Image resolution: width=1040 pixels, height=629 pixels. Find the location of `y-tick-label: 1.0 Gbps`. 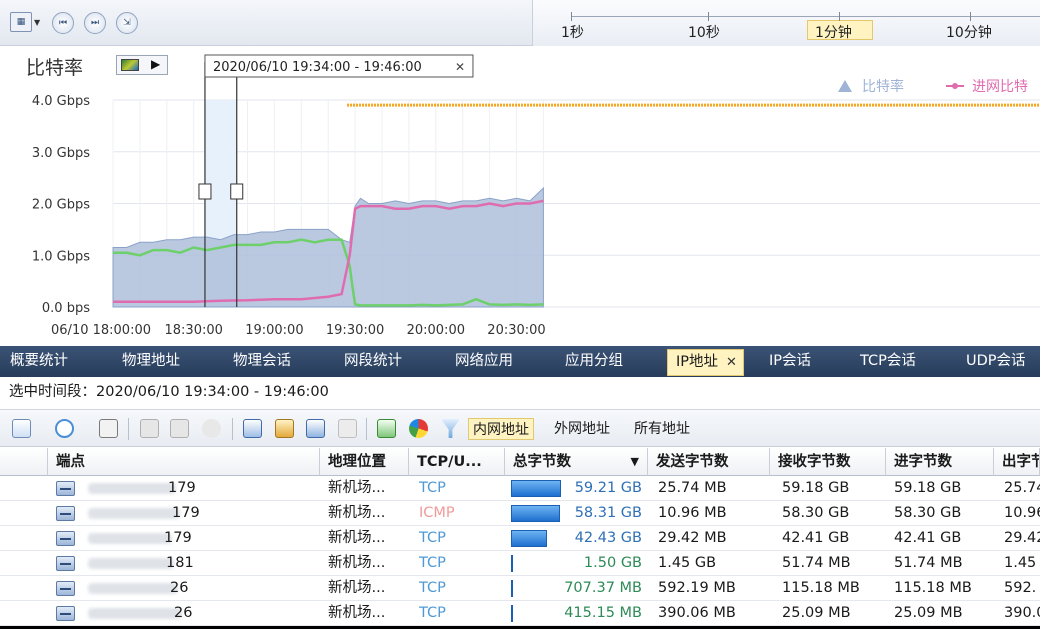

y-tick-label: 1.0 Gbps is located at coordinates (61, 256).